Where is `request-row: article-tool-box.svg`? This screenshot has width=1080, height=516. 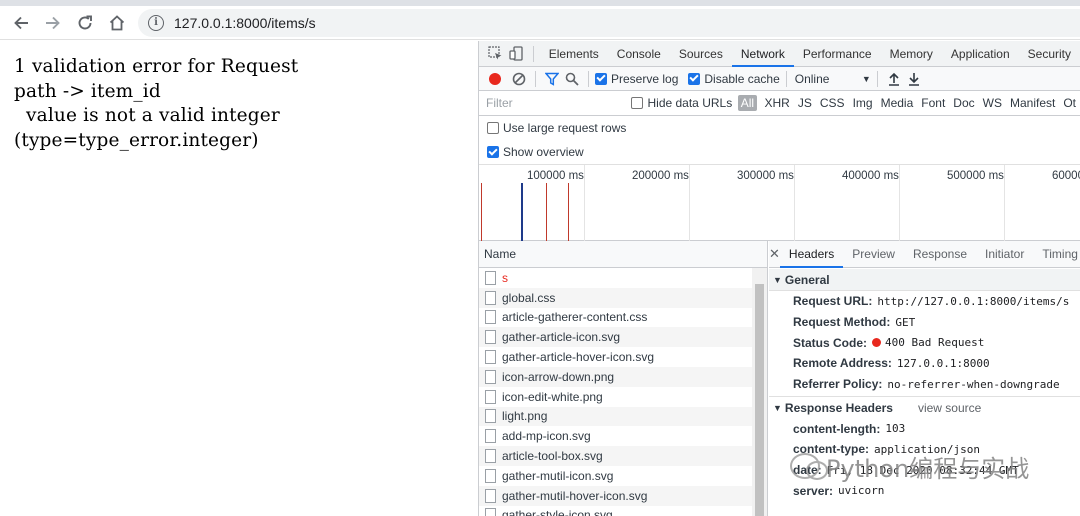
request-row: article-tool-box.svg is located at coordinates (623, 456).